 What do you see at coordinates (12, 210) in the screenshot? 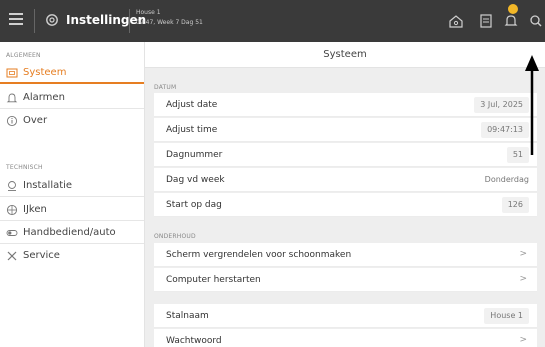
I see `calibrate-icon` at bounding box center [12, 210].